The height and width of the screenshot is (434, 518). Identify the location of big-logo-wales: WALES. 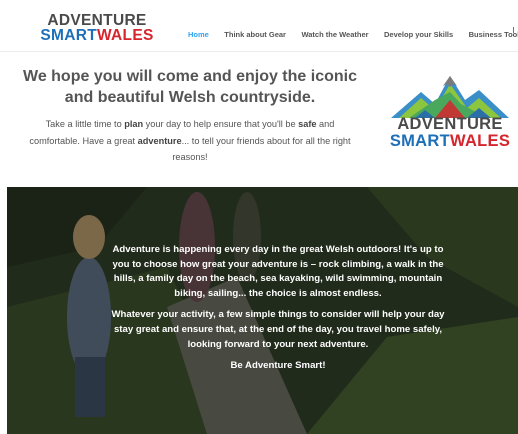
(480, 141).